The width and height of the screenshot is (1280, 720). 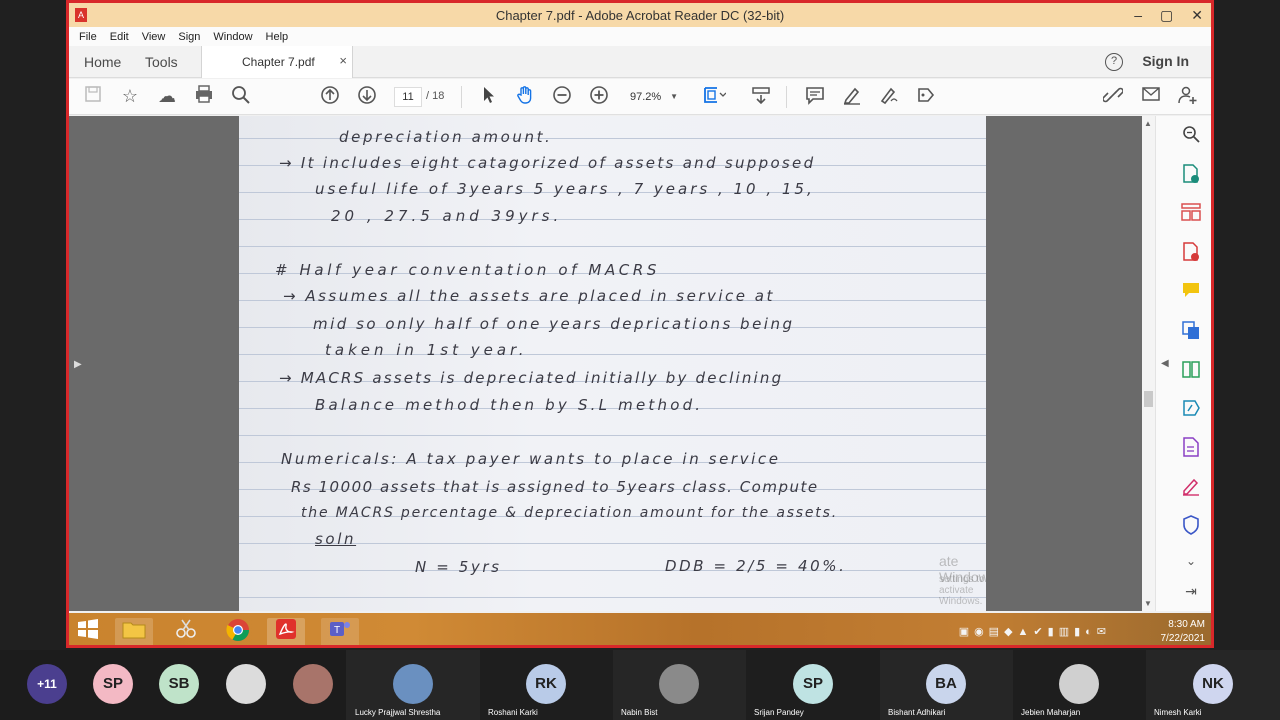 I want to click on right-tools-pane: ◀ ⌄ ⇥, so click(x=1183, y=363).